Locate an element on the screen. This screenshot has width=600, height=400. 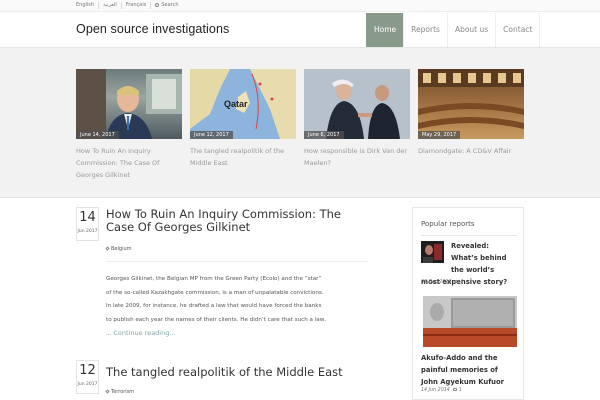
main-nav: Home Reports About us Contact is located at coordinates (453, 30).